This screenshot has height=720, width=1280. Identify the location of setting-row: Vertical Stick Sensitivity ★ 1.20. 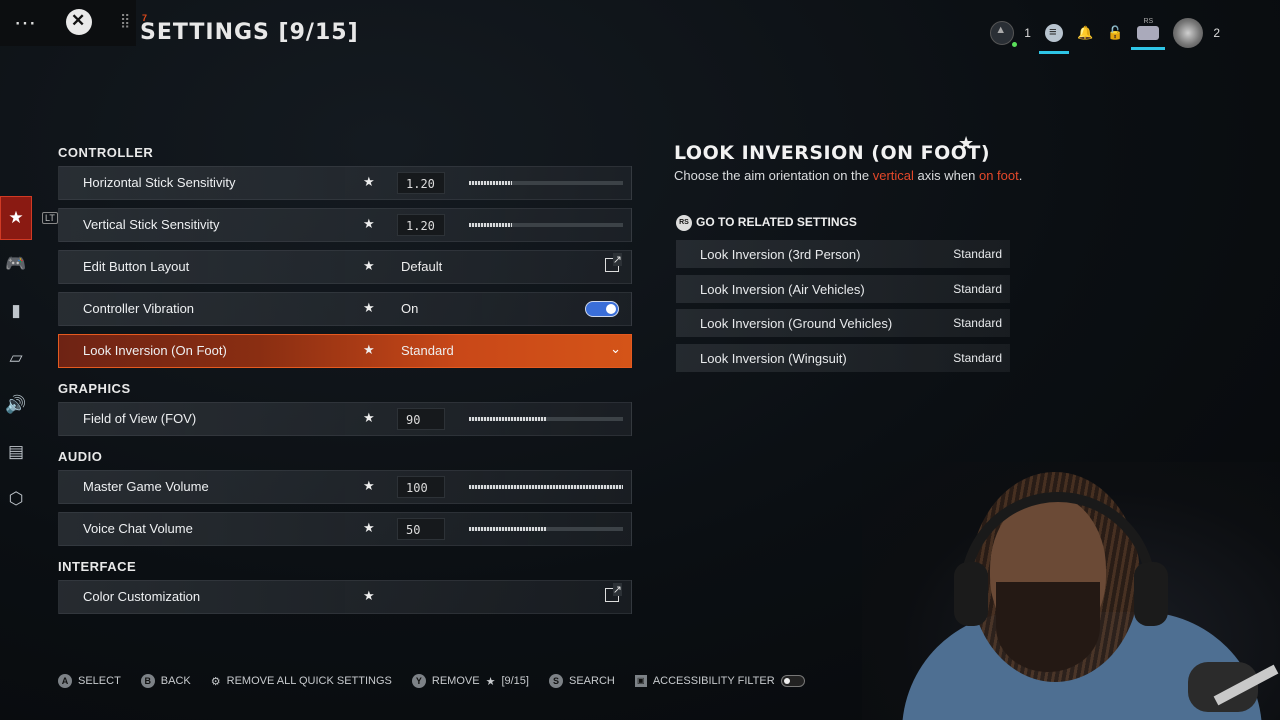
(345, 225).